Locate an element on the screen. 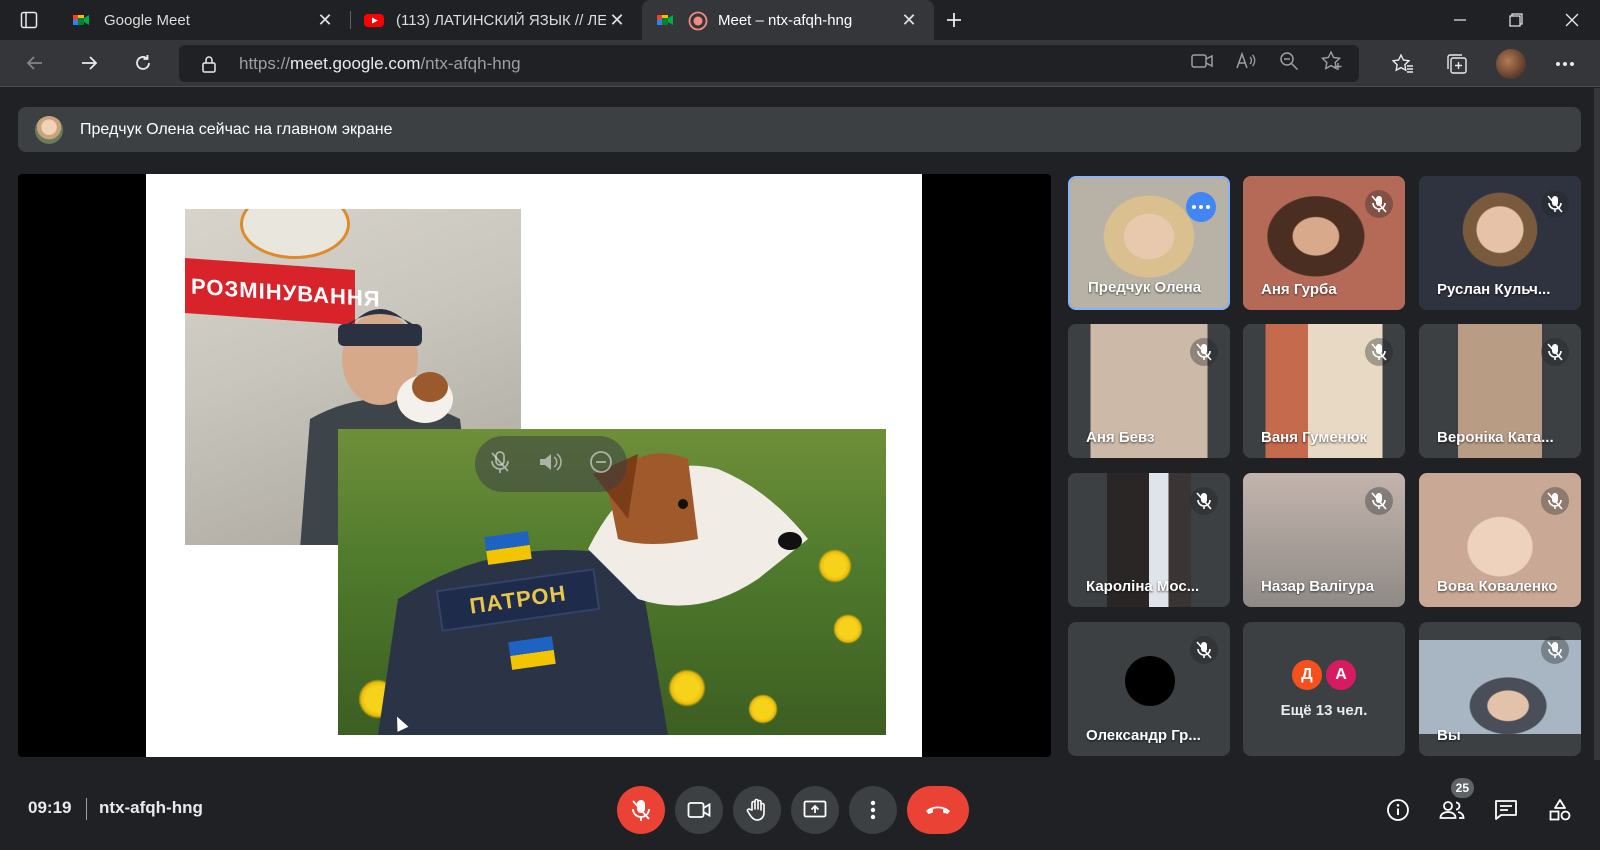 This screenshot has height=850, width=1600. collections-icon is located at coordinates (1457, 63).